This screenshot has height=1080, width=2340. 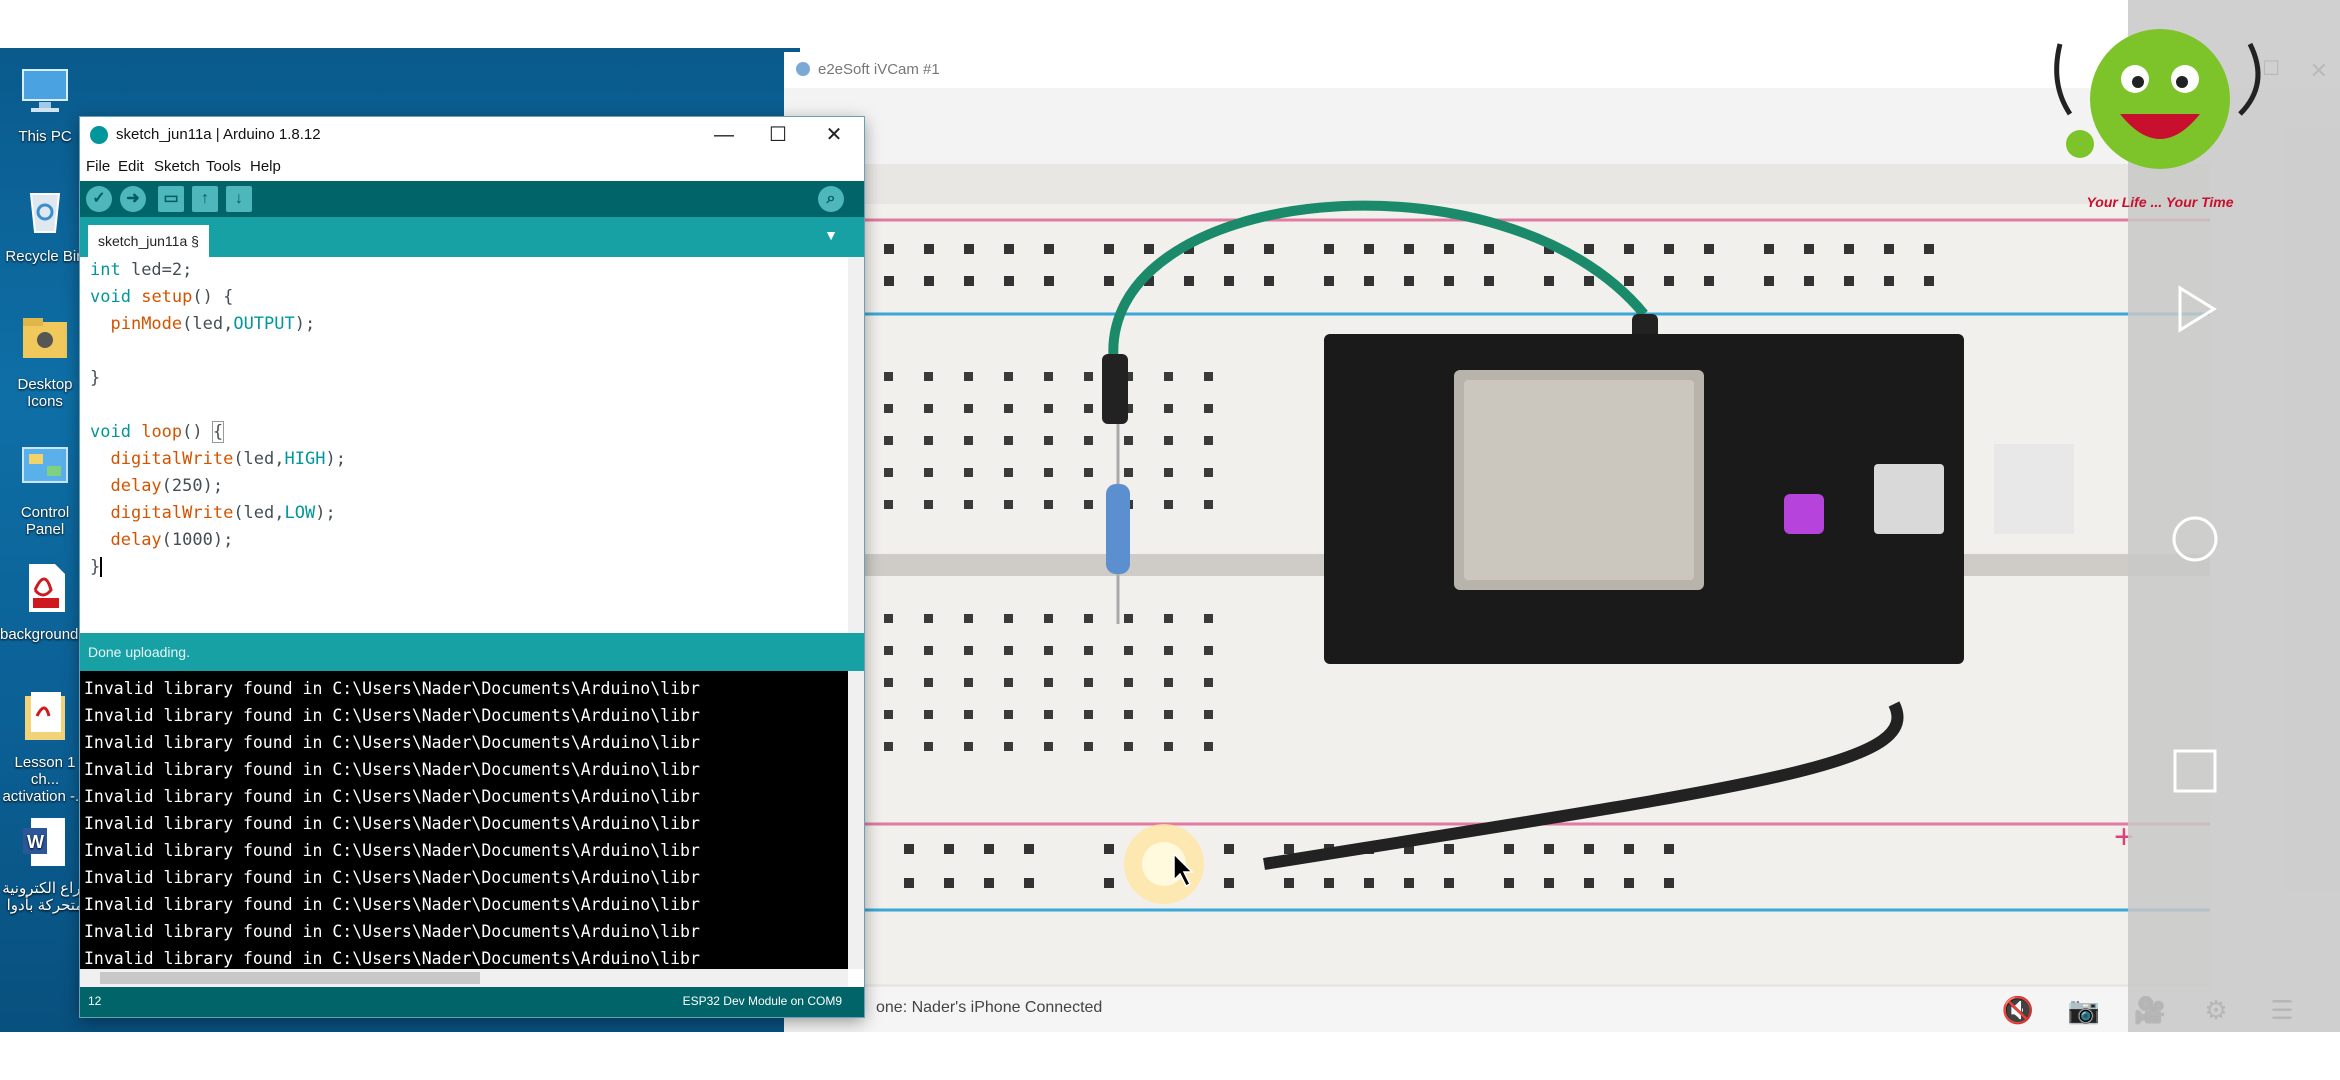 I want to click on resistor, so click(x=1118, y=529).